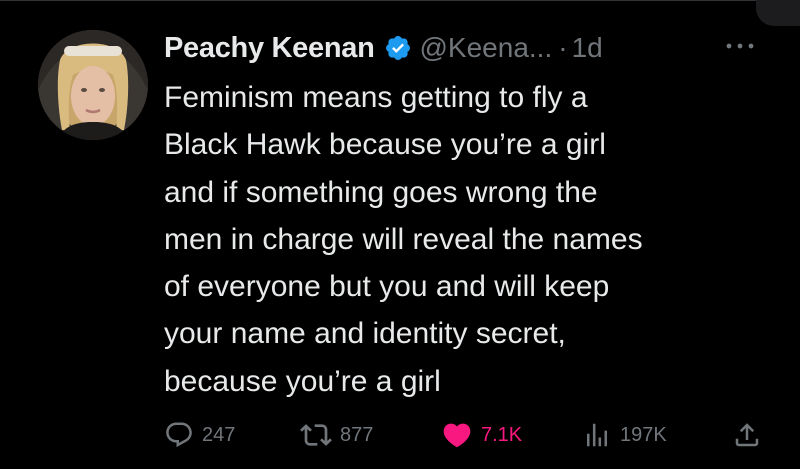  I want to click on avatar, so click(93, 85).